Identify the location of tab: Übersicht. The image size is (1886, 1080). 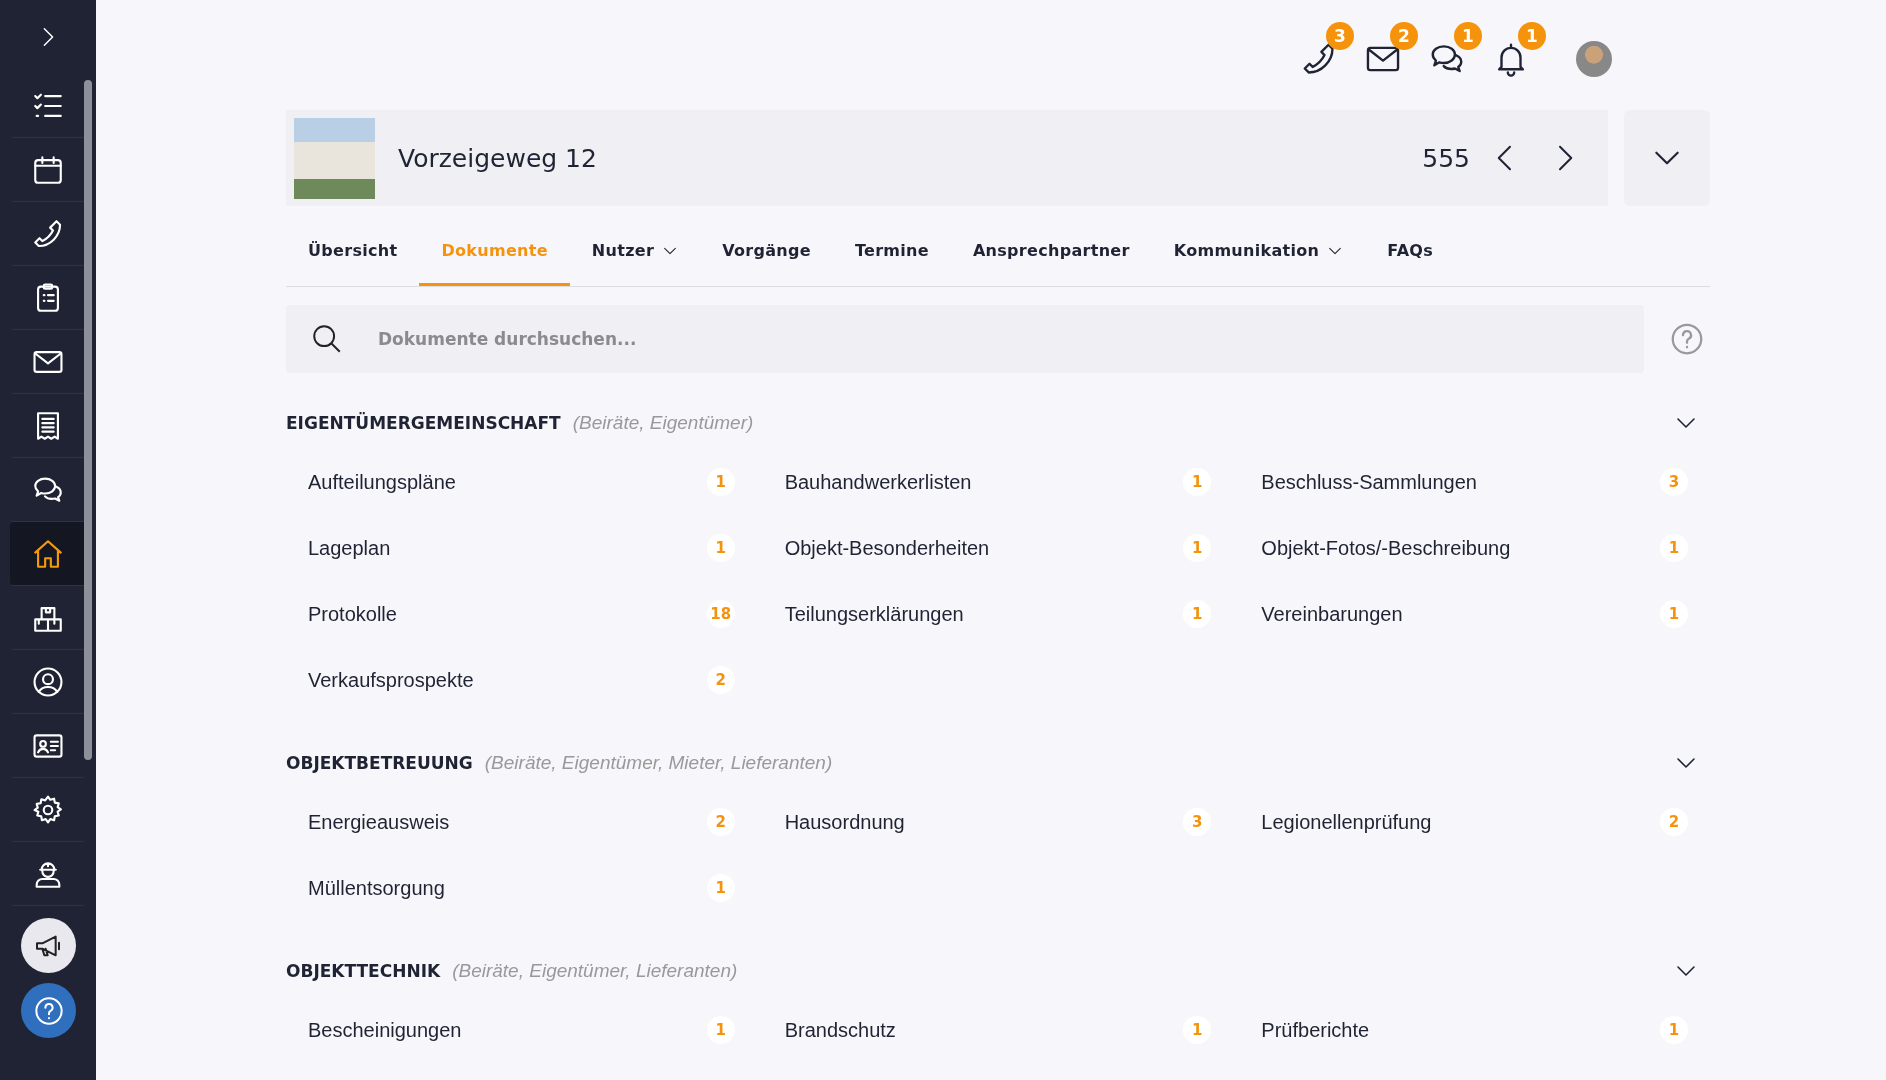
(353, 252).